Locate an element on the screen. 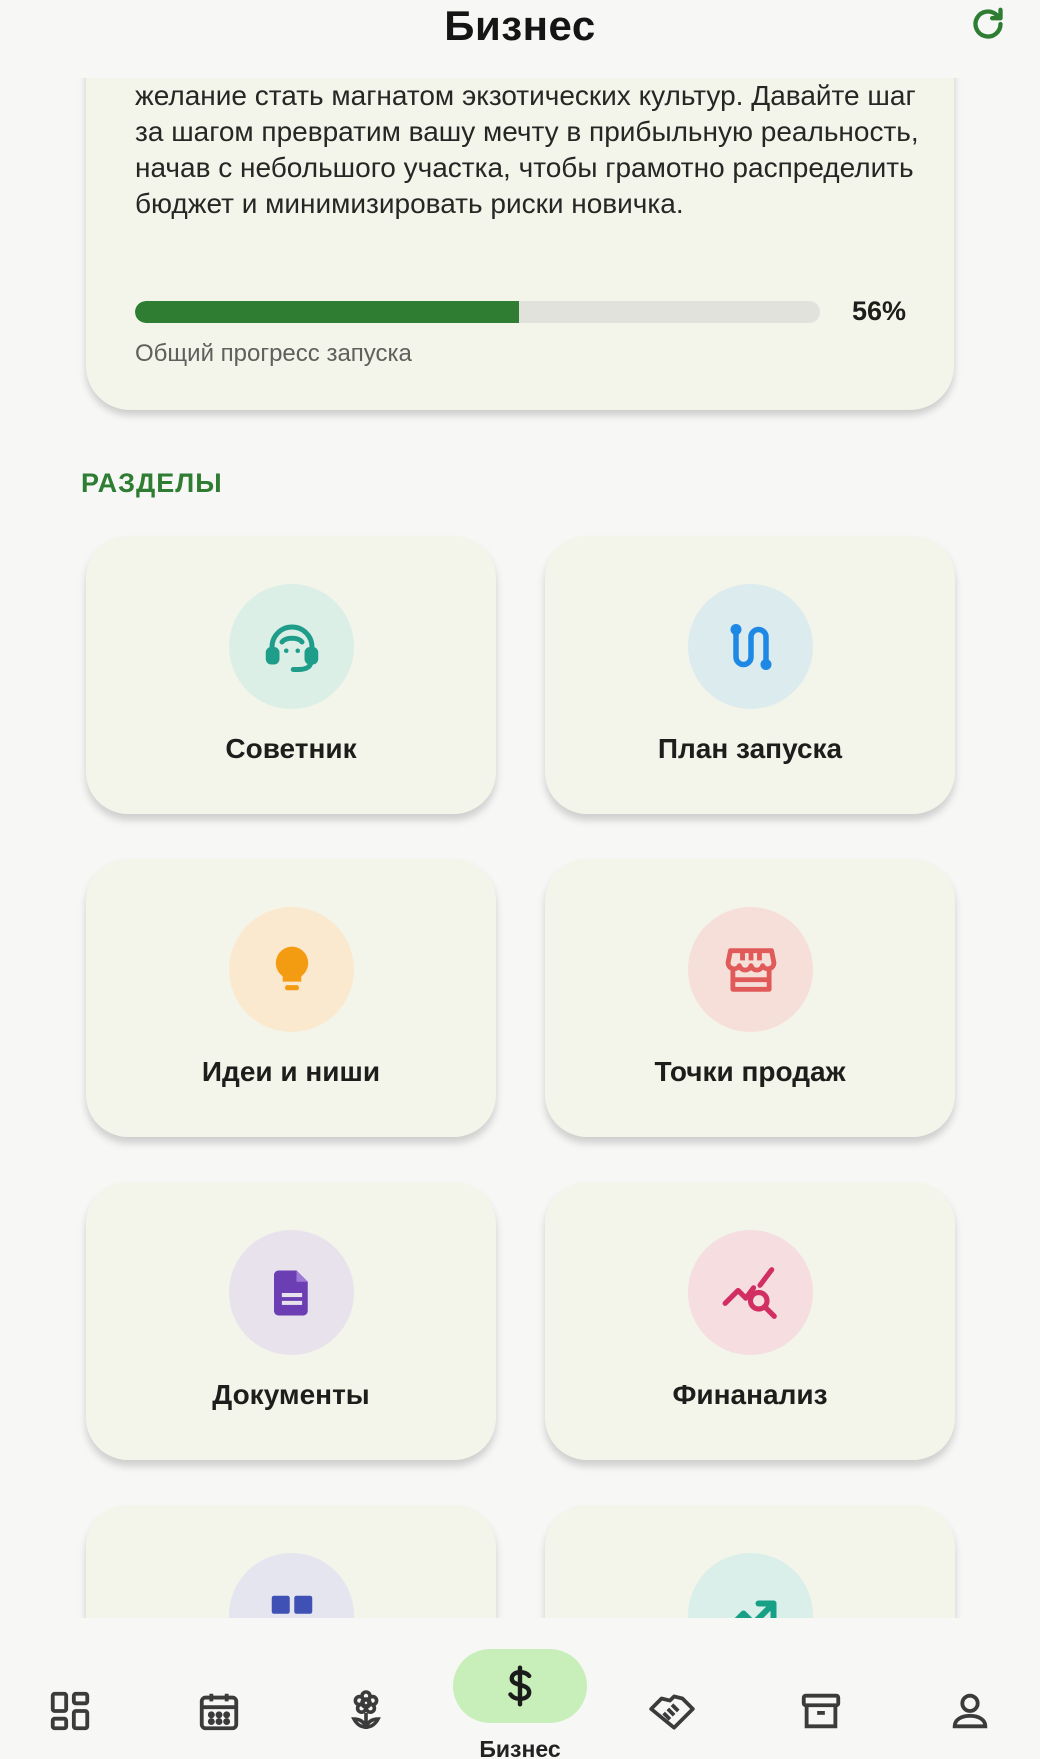  tile-documents-label: Документы is located at coordinates (291, 1394).